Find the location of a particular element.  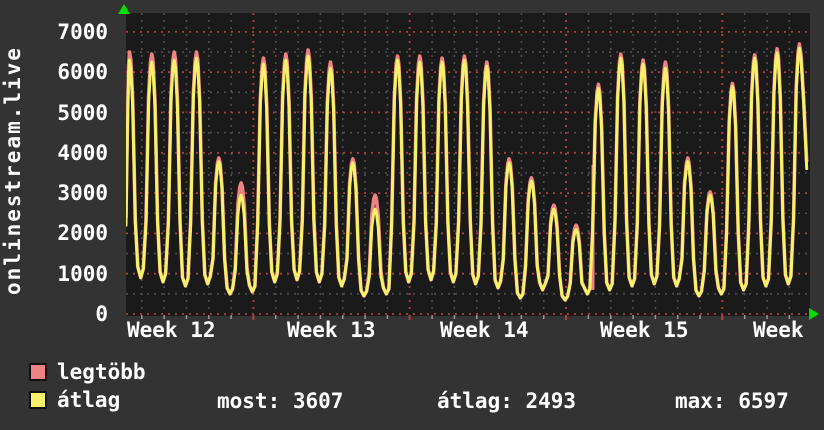

y-axis-tick-label: 7000 is located at coordinates (82, 31).